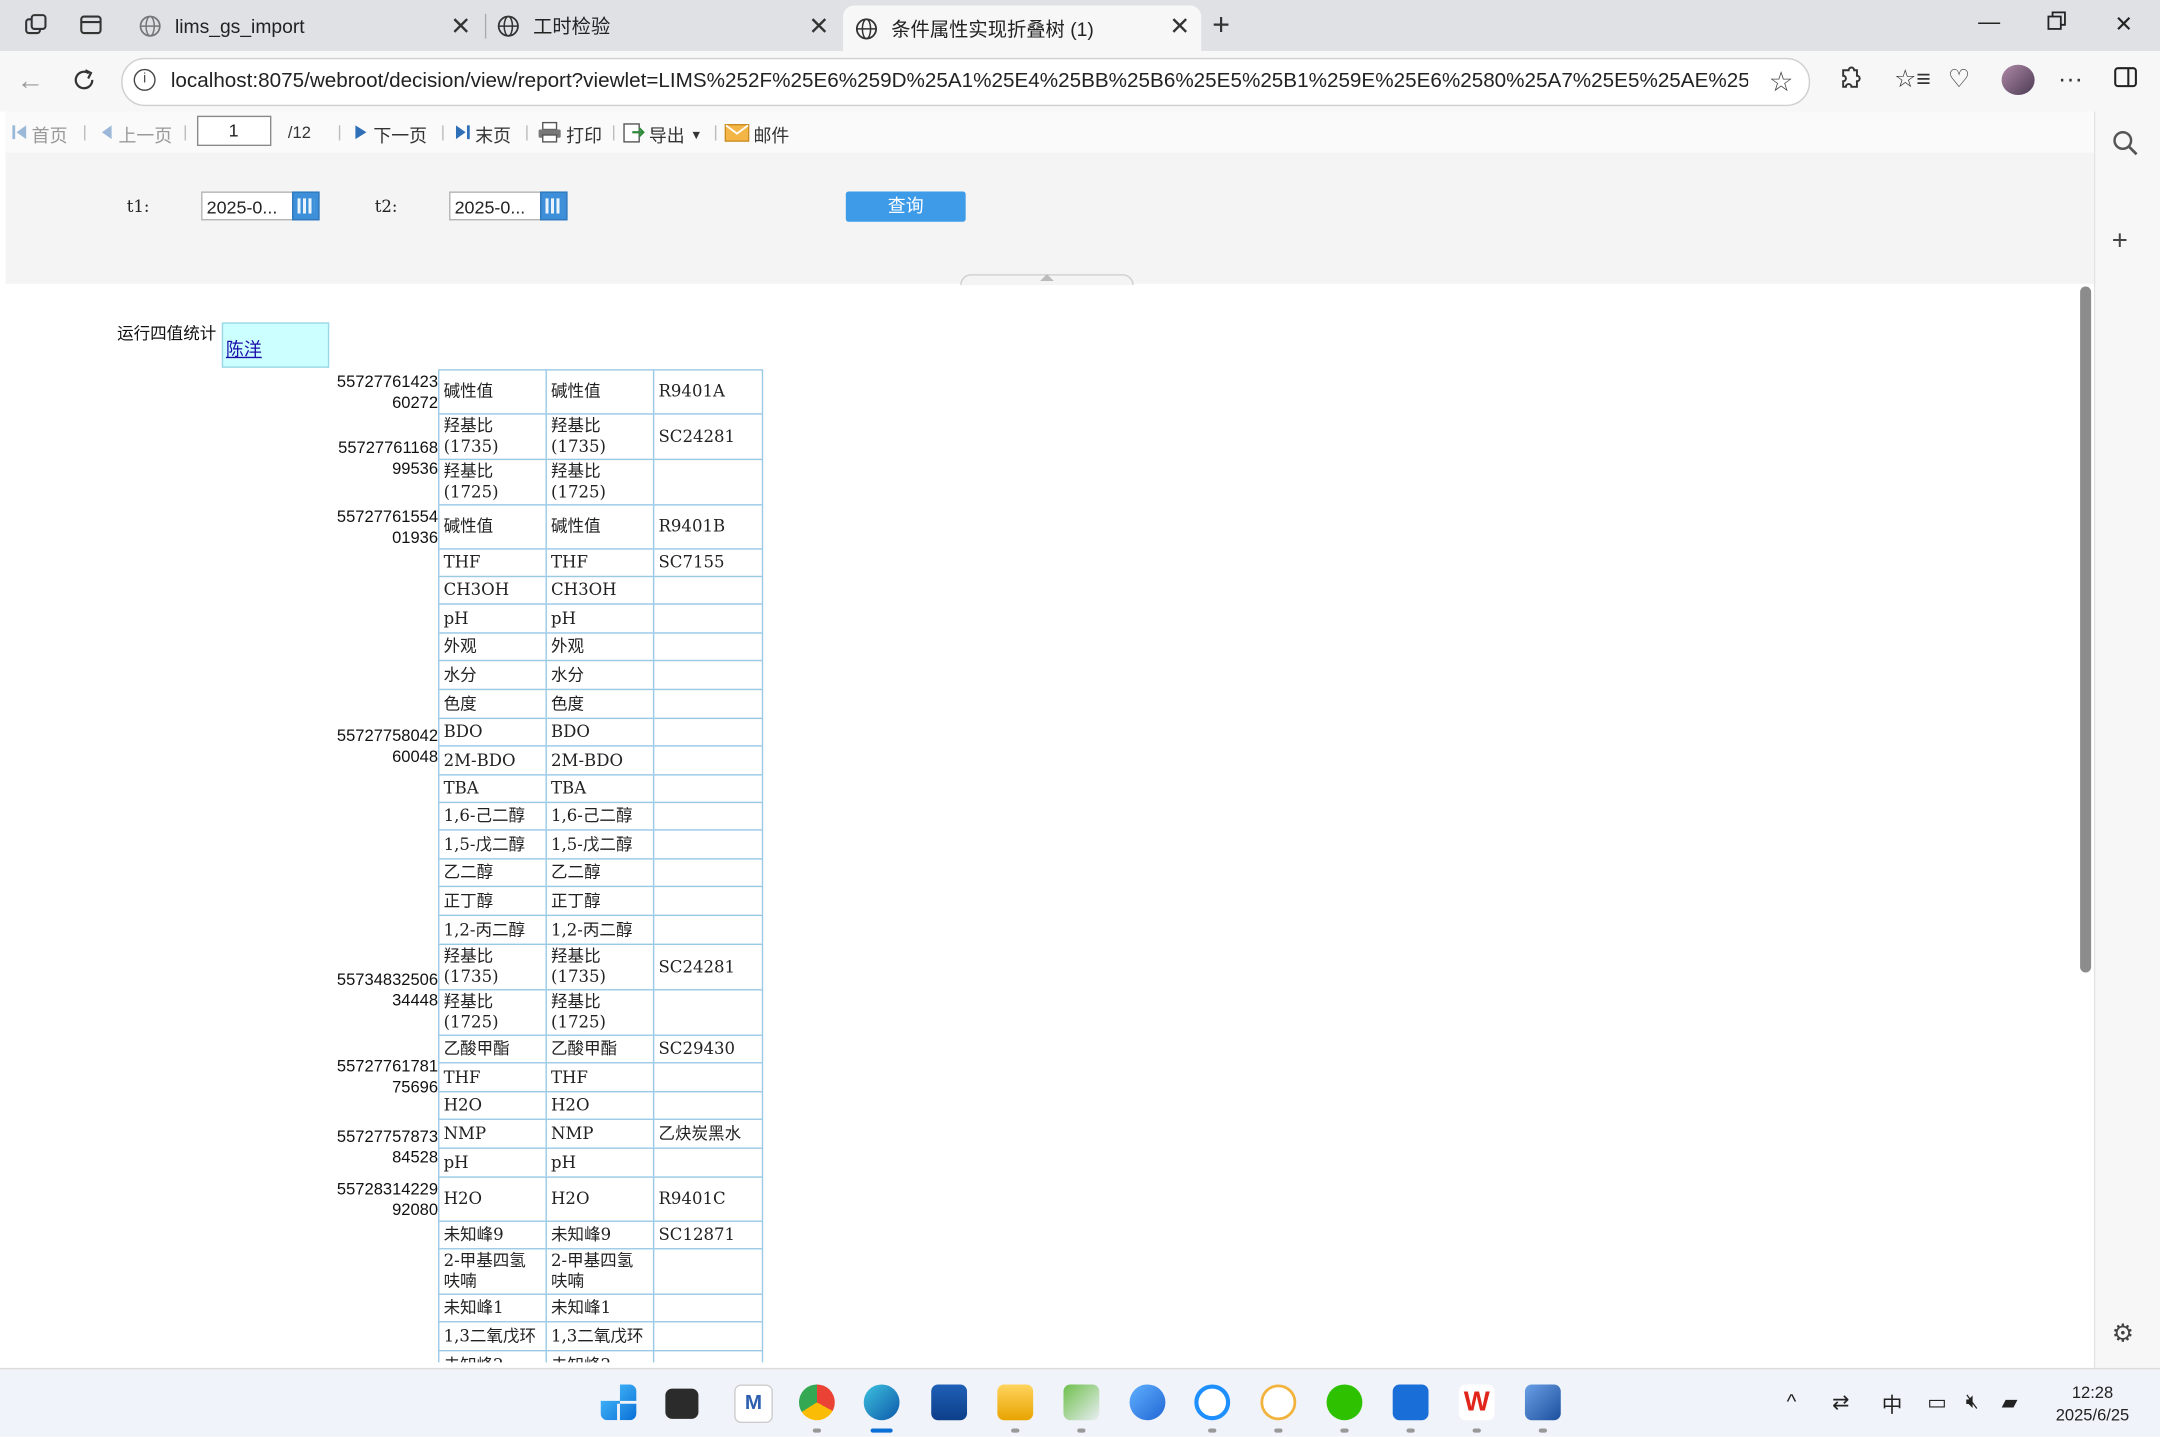 The image size is (2160, 1437). I want to click on flower-app-icon, so click(1278, 1402).